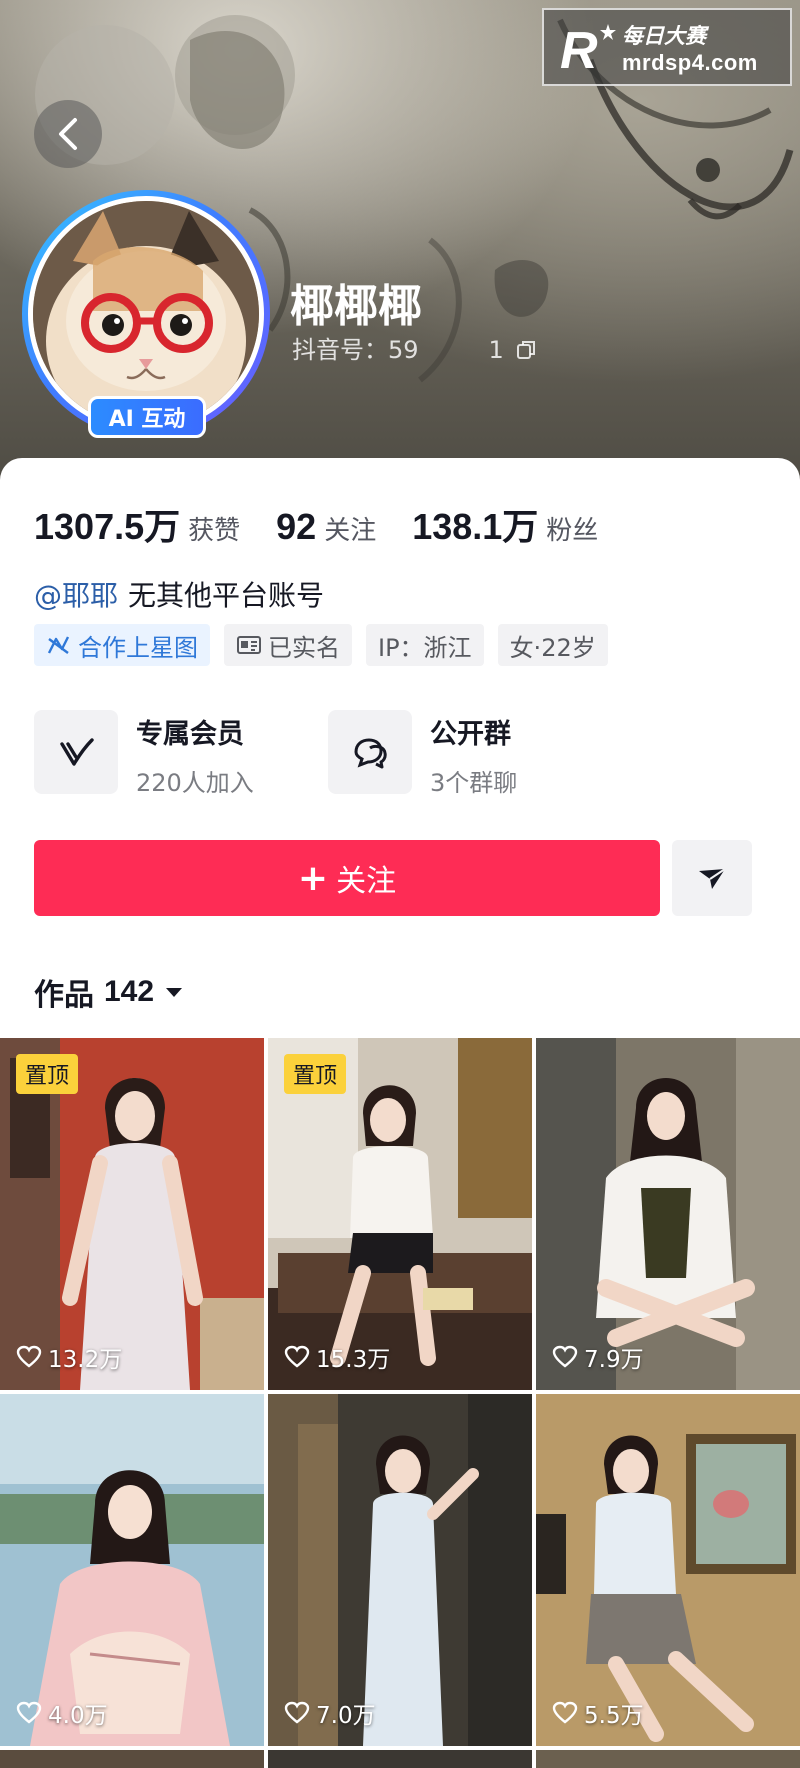  What do you see at coordinates (296, 526) in the screenshot?
I see `stat-value: 92` at bounding box center [296, 526].